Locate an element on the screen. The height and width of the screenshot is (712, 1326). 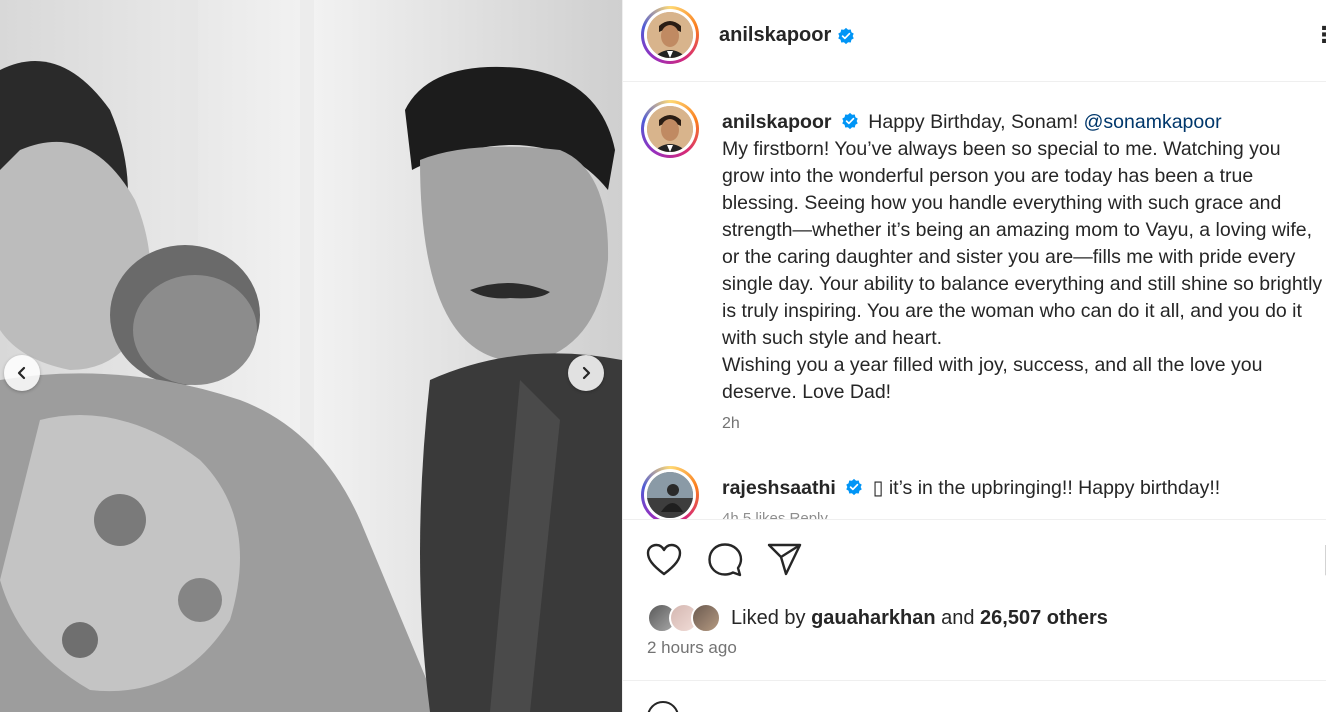
chevron-right-icon is located at coordinates (586, 373).